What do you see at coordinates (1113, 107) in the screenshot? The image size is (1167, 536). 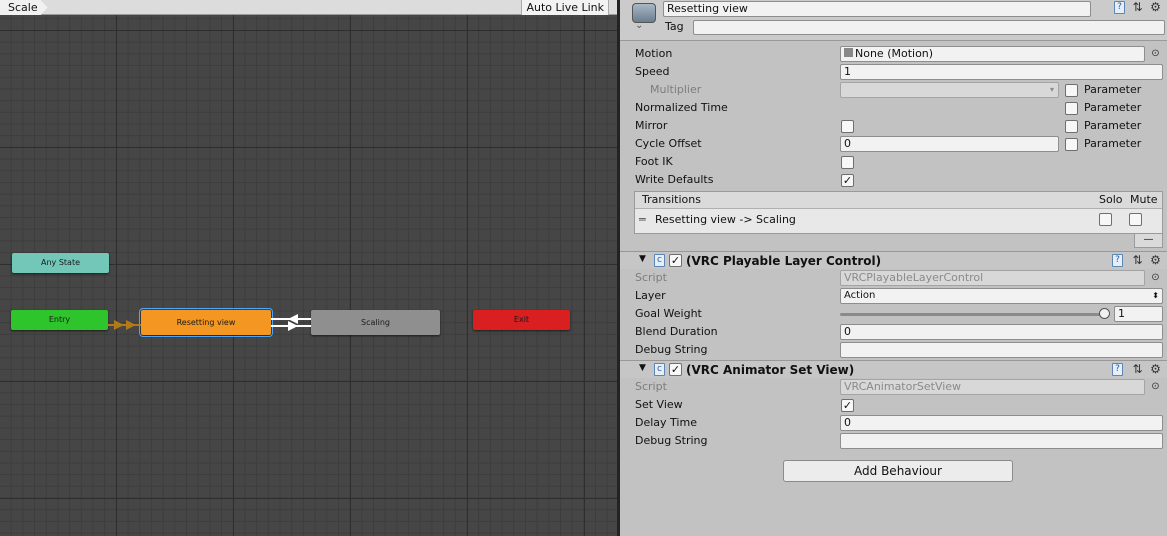 I see `normalized-time-parameter-label: Parameter` at bounding box center [1113, 107].